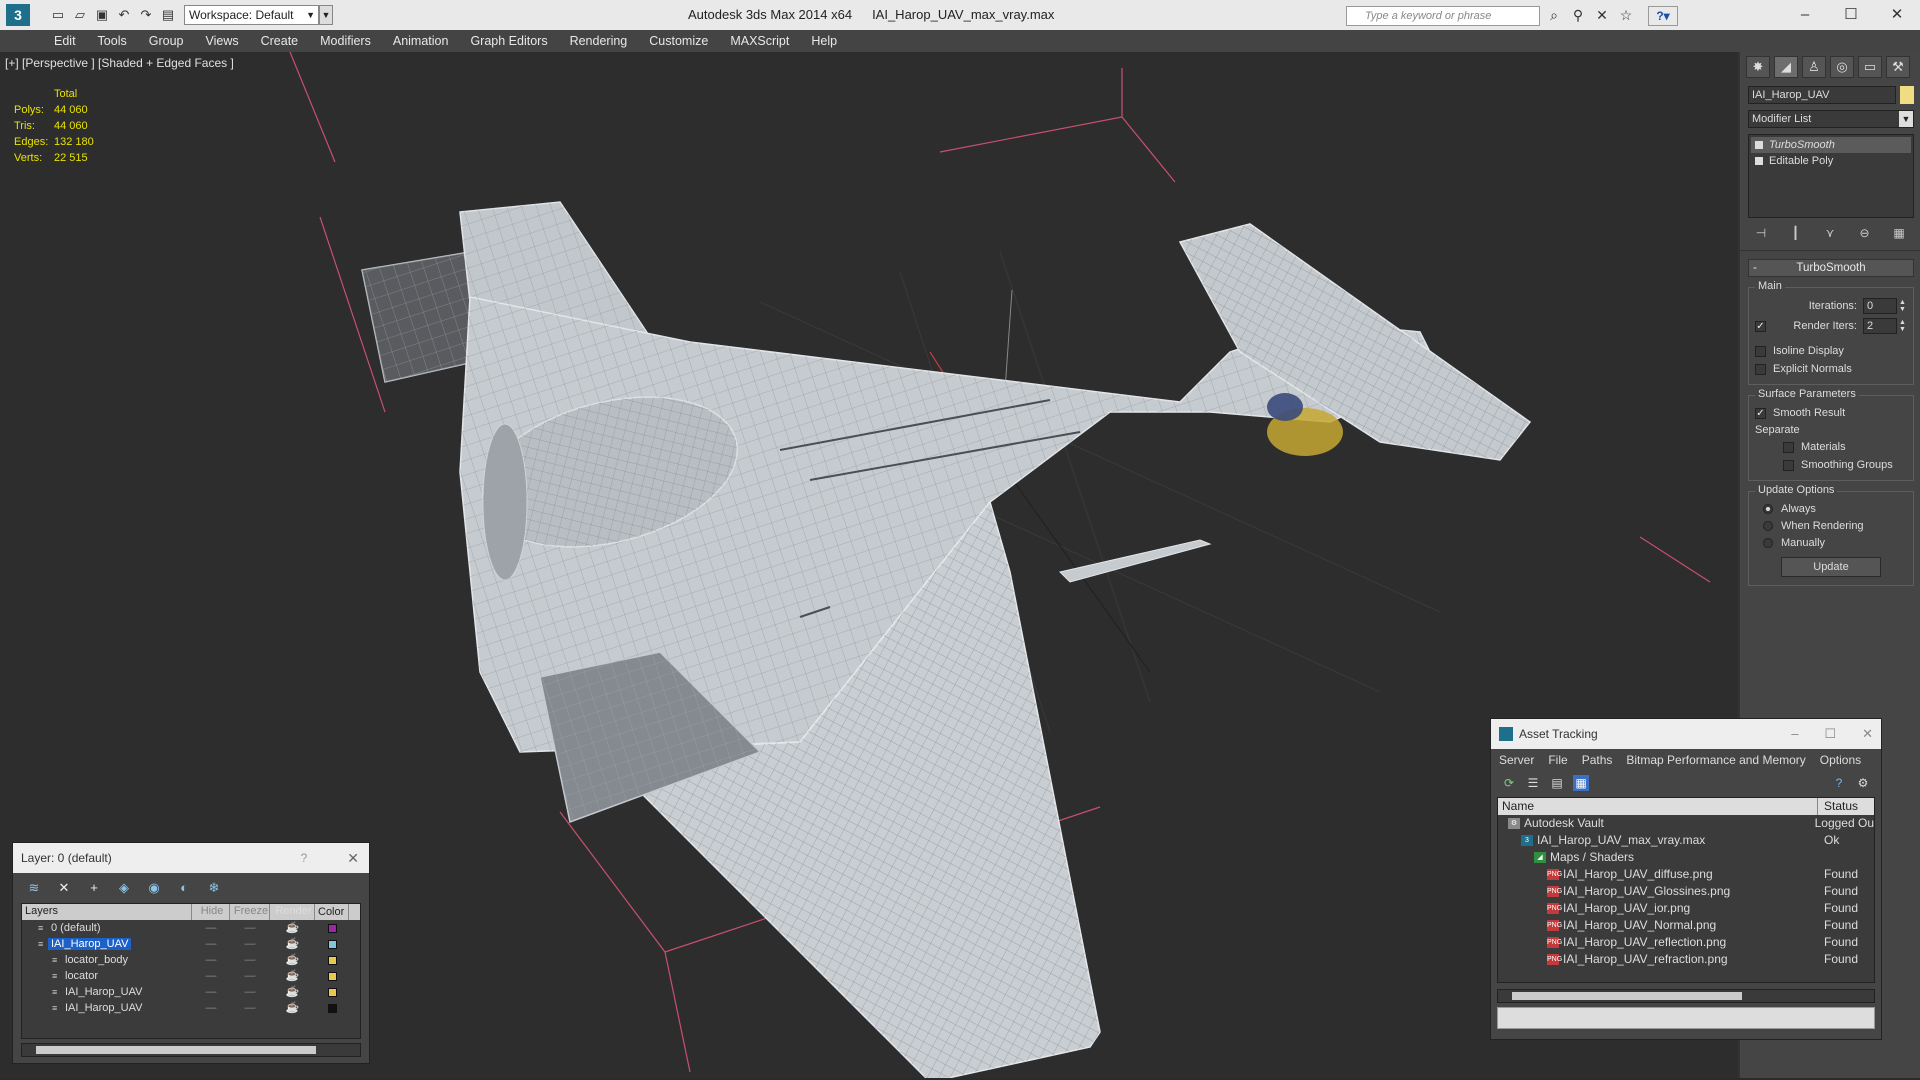 This screenshot has width=1920, height=1080. Describe the element at coordinates (58, 15) in the screenshot. I see `new-file-icon: ▭` at that location.